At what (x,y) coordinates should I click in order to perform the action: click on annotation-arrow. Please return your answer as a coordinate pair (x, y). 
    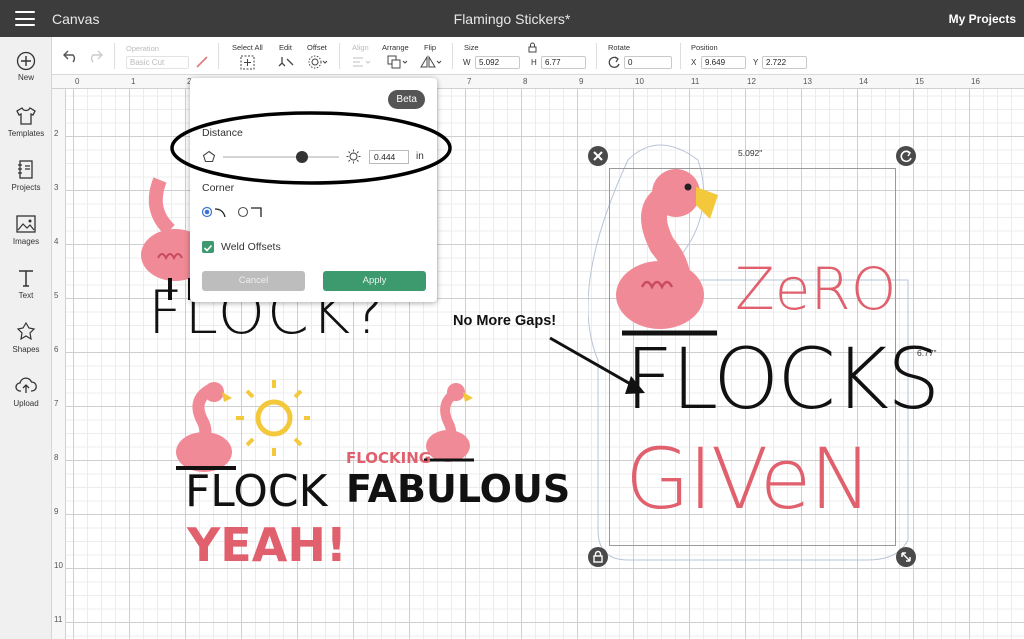
    Looking at the image, I should click on (597, 365).